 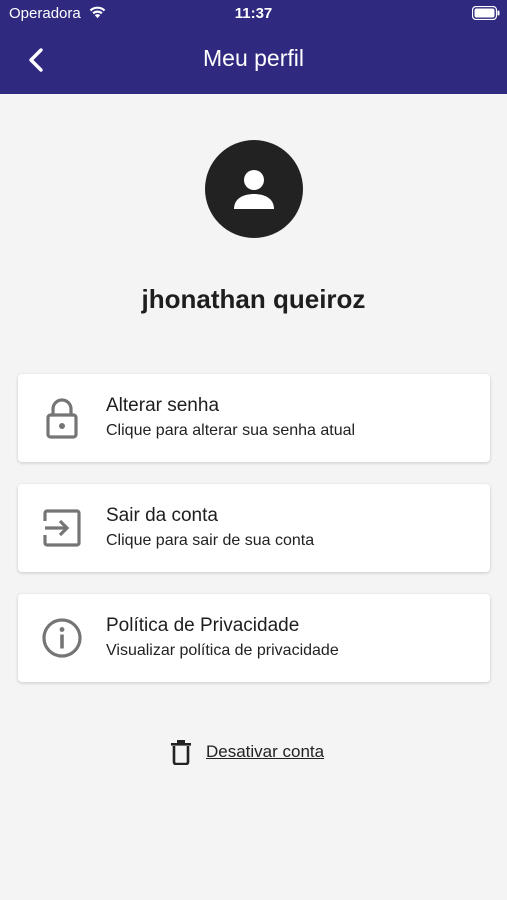 I want to click on battery-icon, so click(x=486, y=13).